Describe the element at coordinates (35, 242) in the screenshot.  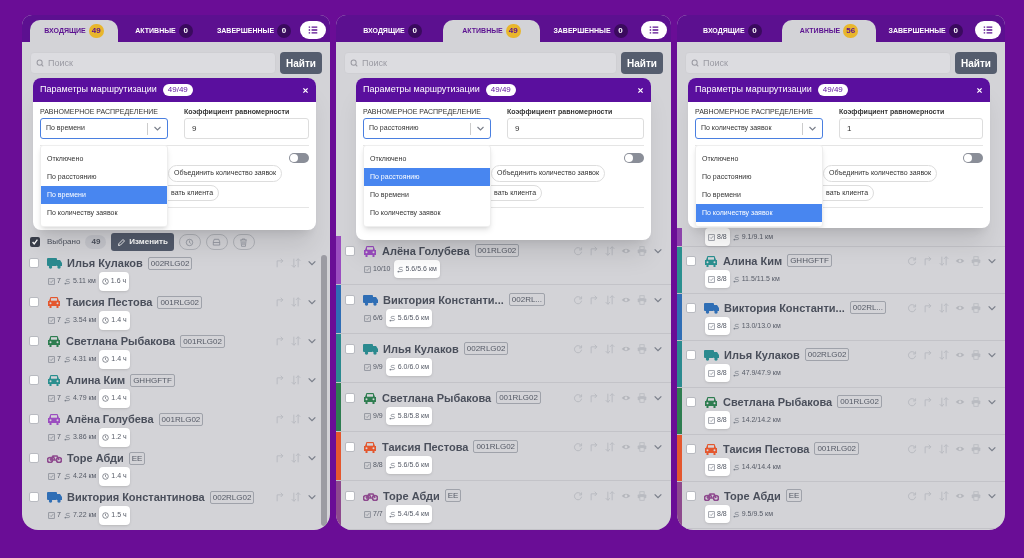
I see `select-all-checkbox` at that location.